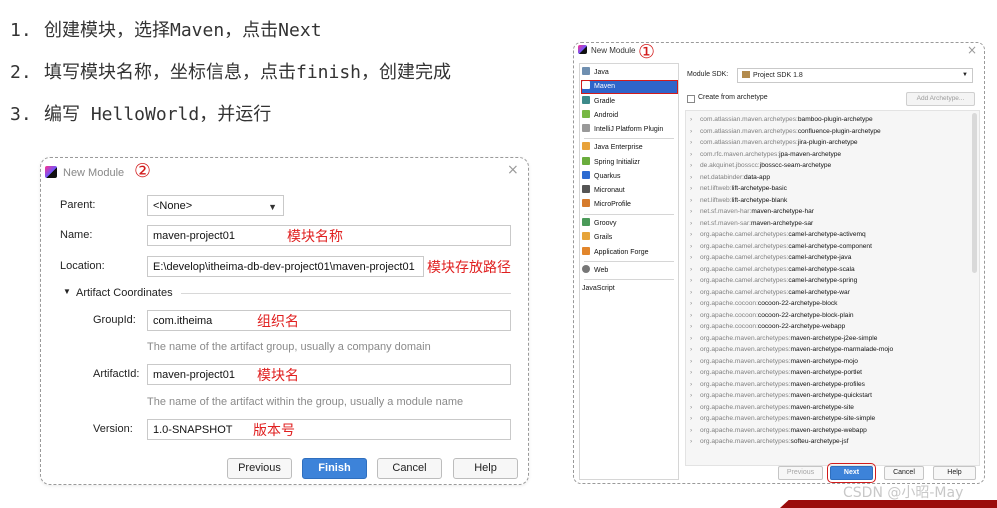  What do you see at coordinates (629, 87) in the screenshot?
I see `sidebar-item-maven: Maven` at bounding box center [629, 87].